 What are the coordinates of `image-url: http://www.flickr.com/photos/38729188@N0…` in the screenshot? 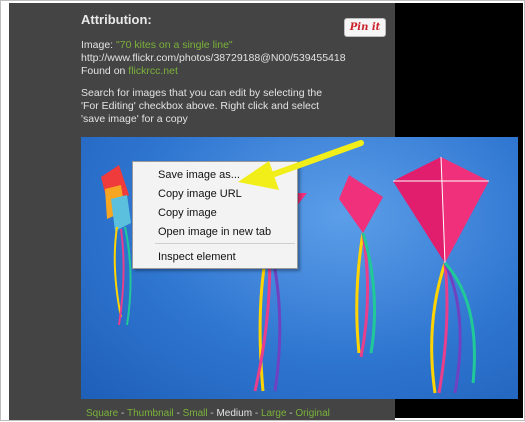 It's located at (213, 58).